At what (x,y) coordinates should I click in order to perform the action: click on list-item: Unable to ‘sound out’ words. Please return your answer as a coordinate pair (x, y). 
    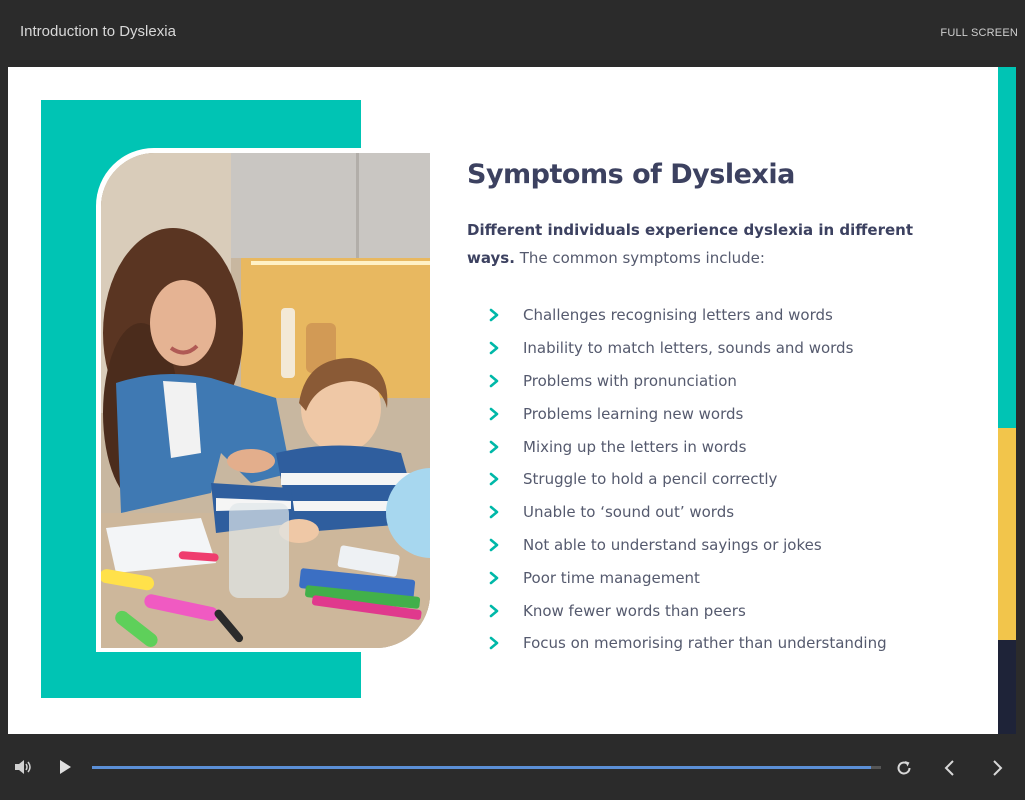
    Looking at the image, I should click on (687, 512).